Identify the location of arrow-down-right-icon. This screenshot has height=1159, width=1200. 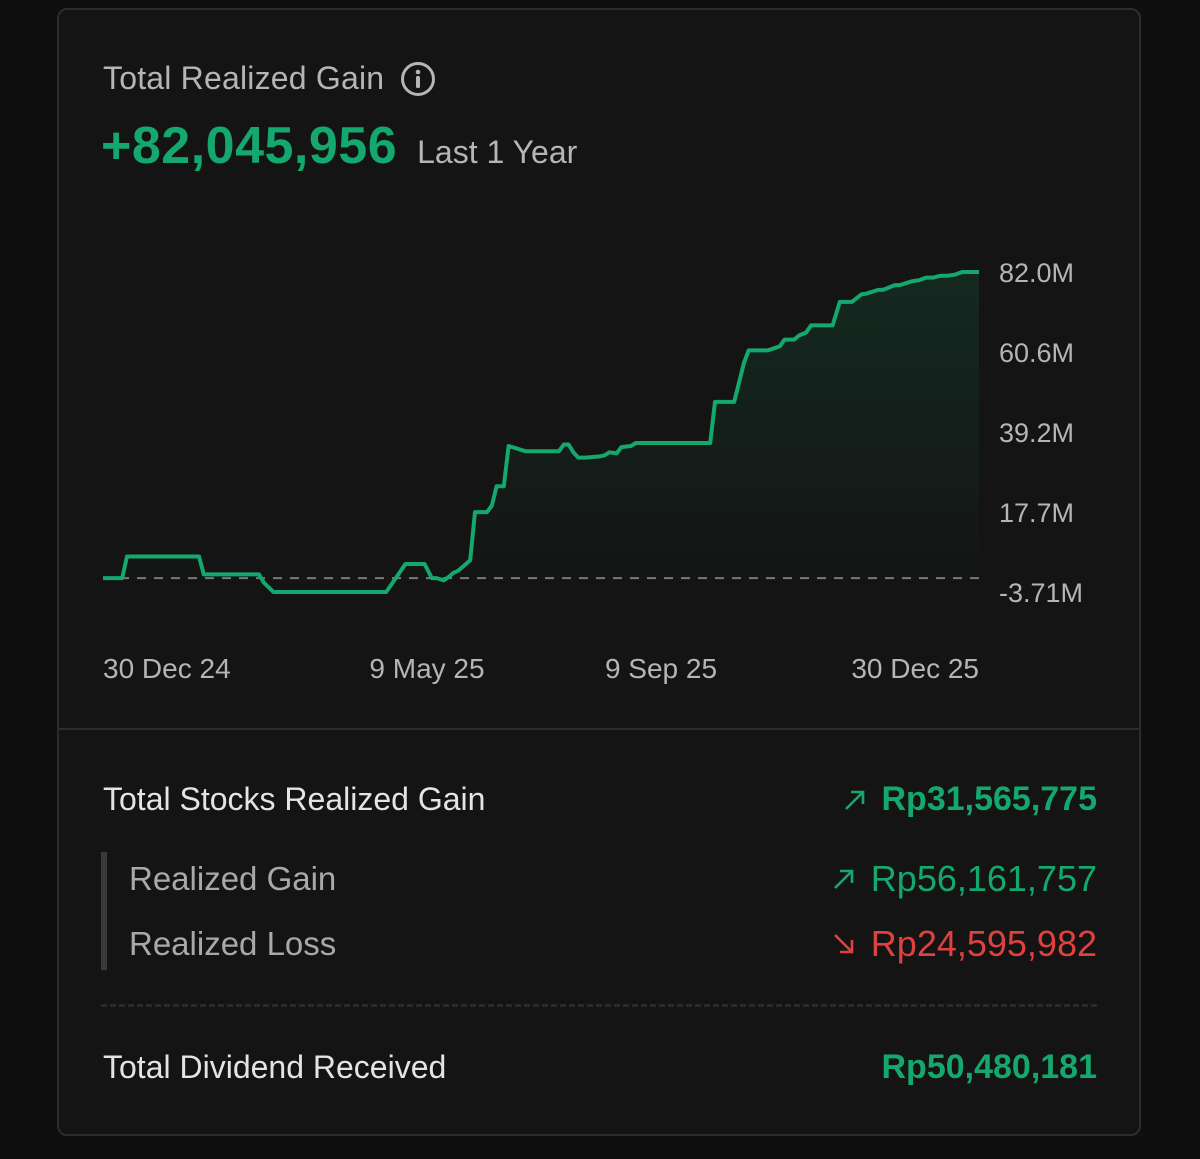
(843, 944).